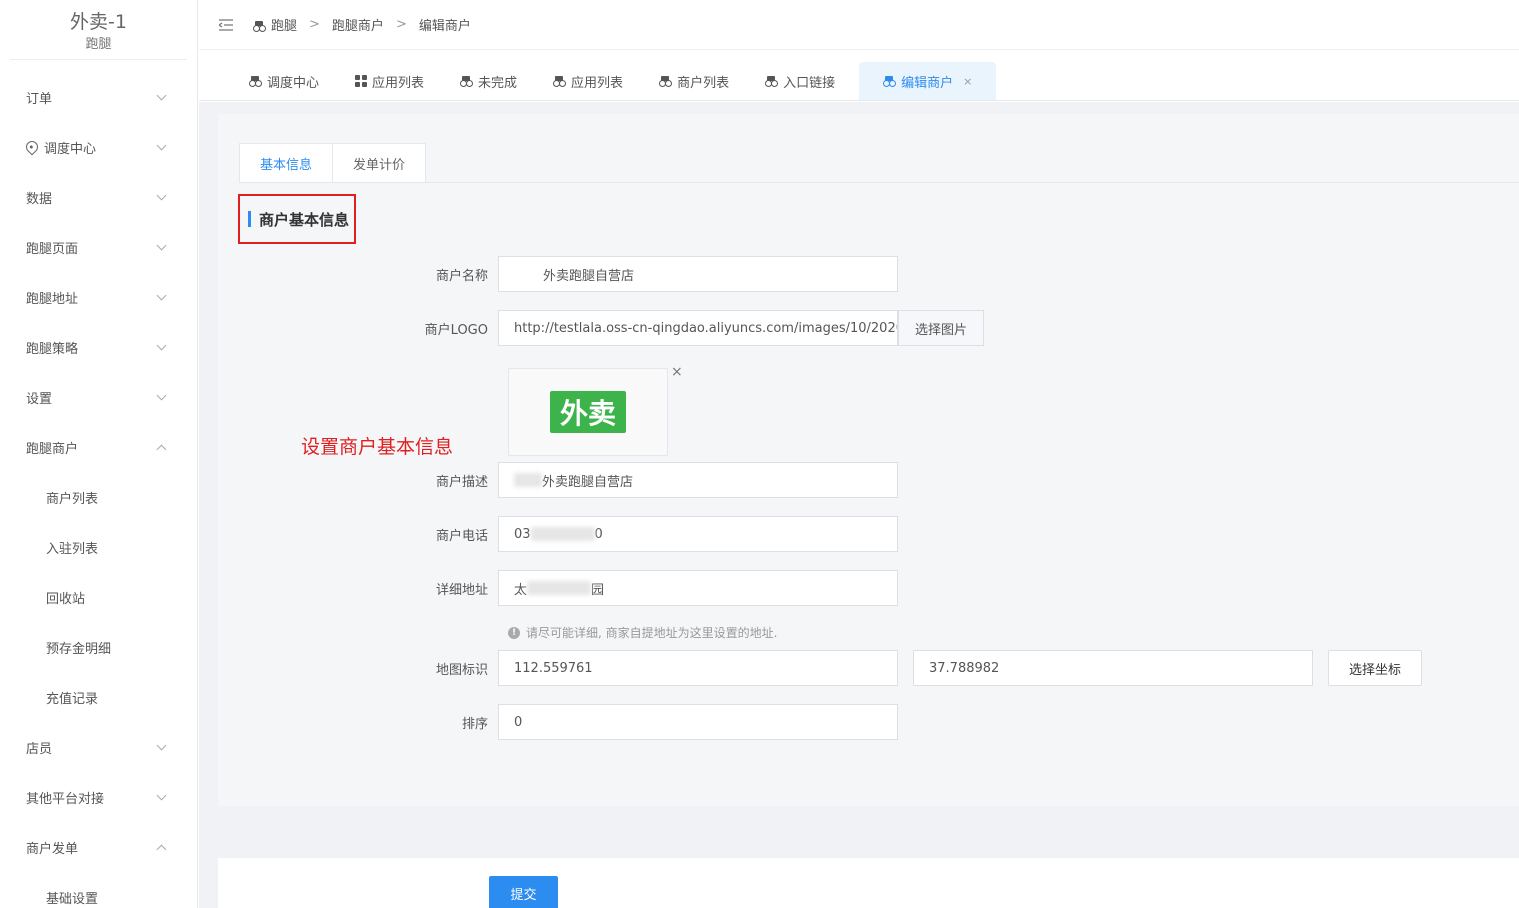 The image size is (1519, 908). What do you see at coordinates (98, 397) in the screenshot?
I see `sidebar-item: 设置` at bounding box center [98, 397].